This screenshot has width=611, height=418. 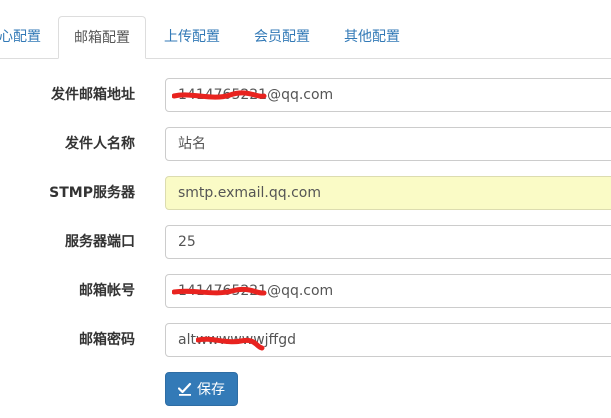 I want to click on tab-email-config: 邮箱配置, so click(x=102, y=37).